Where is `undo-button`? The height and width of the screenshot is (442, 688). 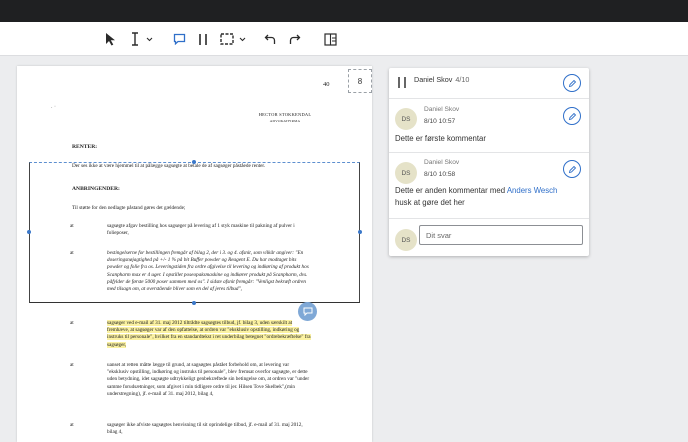
undo-button is located at coordinates (270, 39).